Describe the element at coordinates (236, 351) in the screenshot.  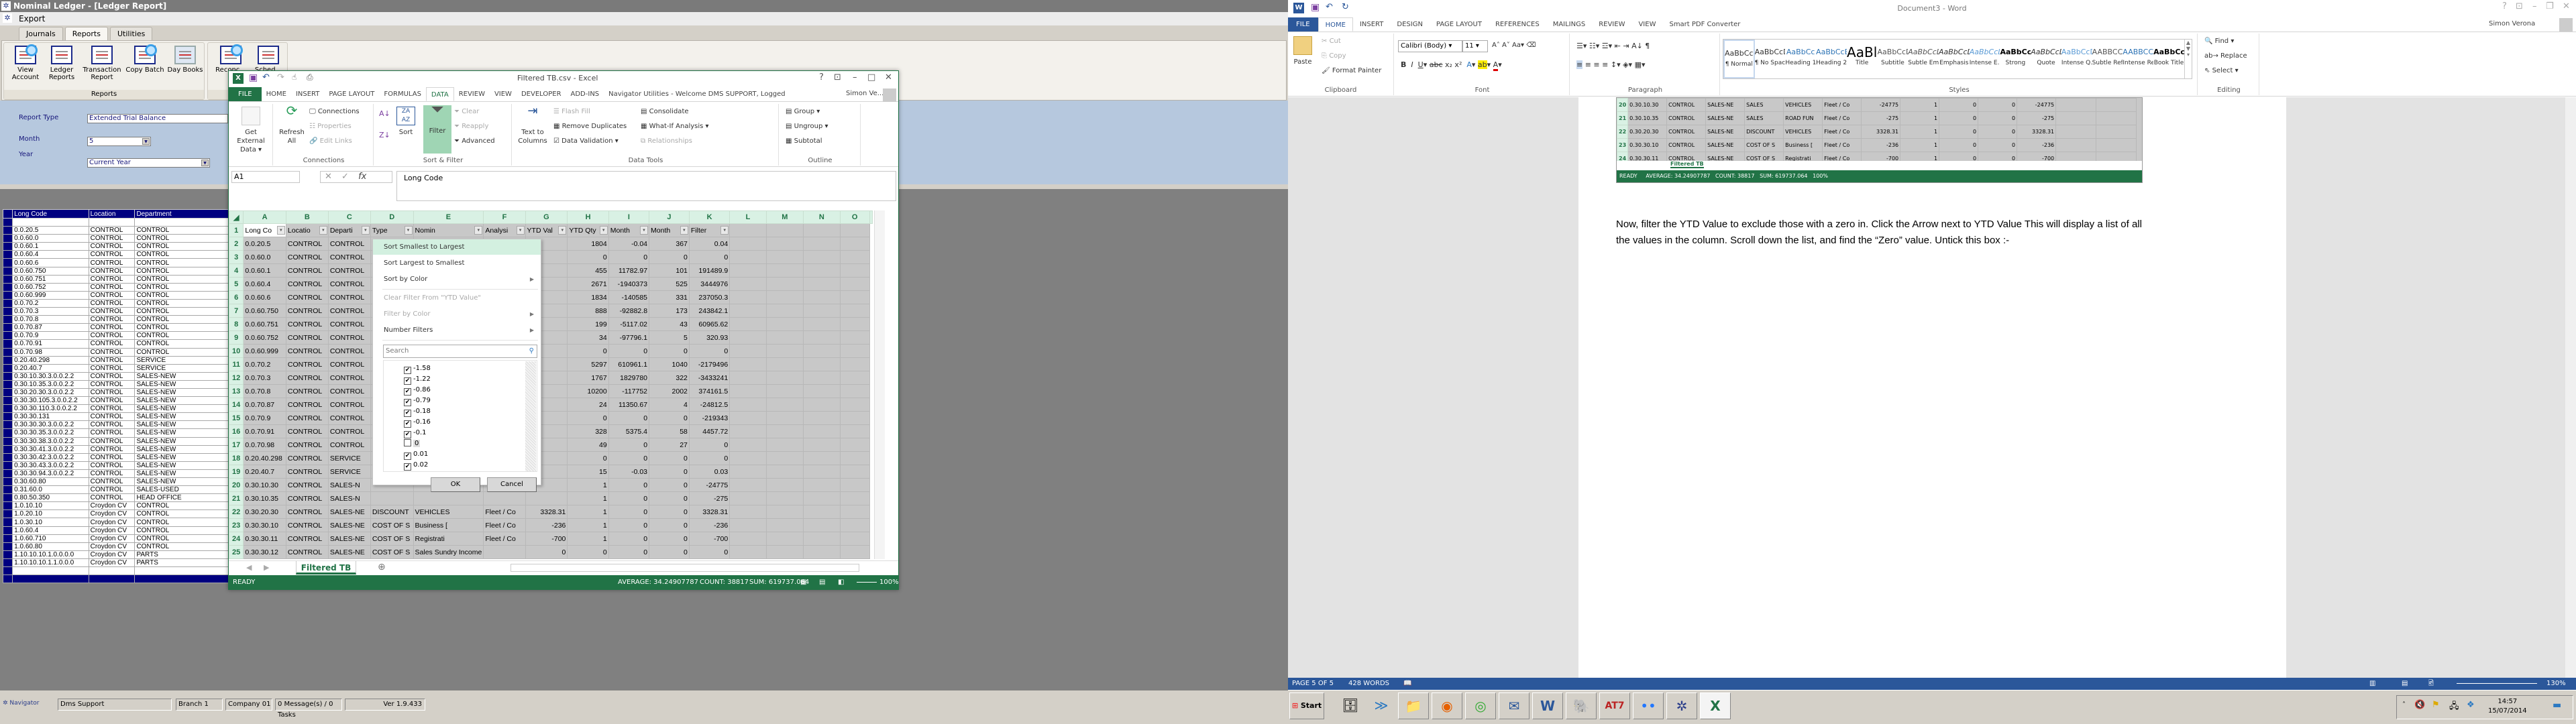
I see `row-header: 10` at that location.